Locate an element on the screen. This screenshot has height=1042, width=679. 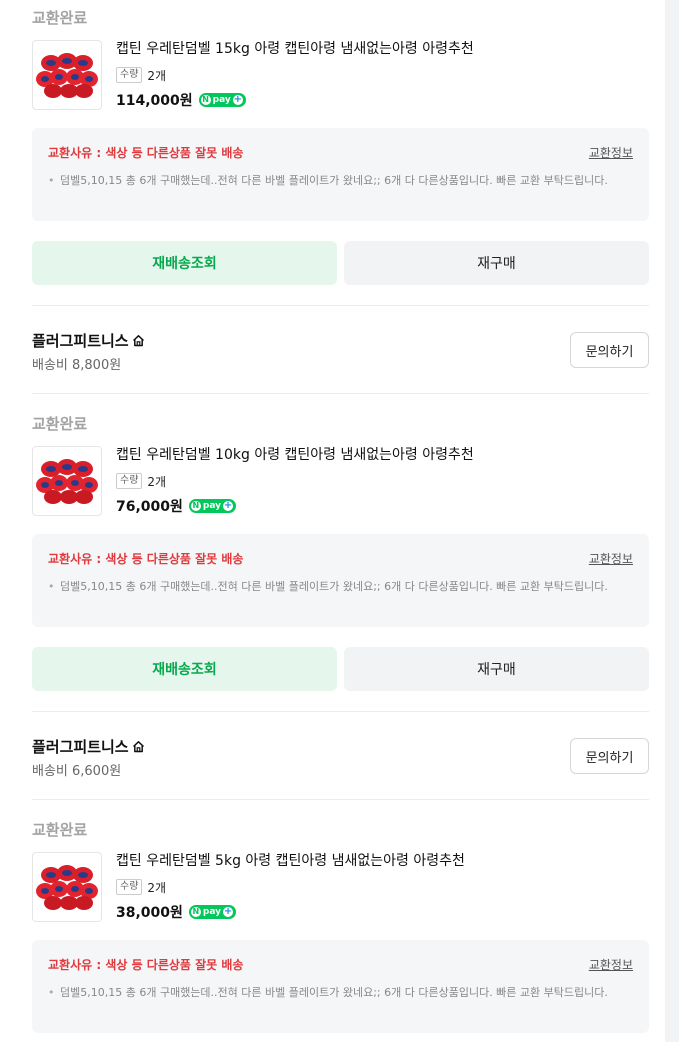
shipping-fee: 배송비 6,600원 is located at coordinates (77, 771).